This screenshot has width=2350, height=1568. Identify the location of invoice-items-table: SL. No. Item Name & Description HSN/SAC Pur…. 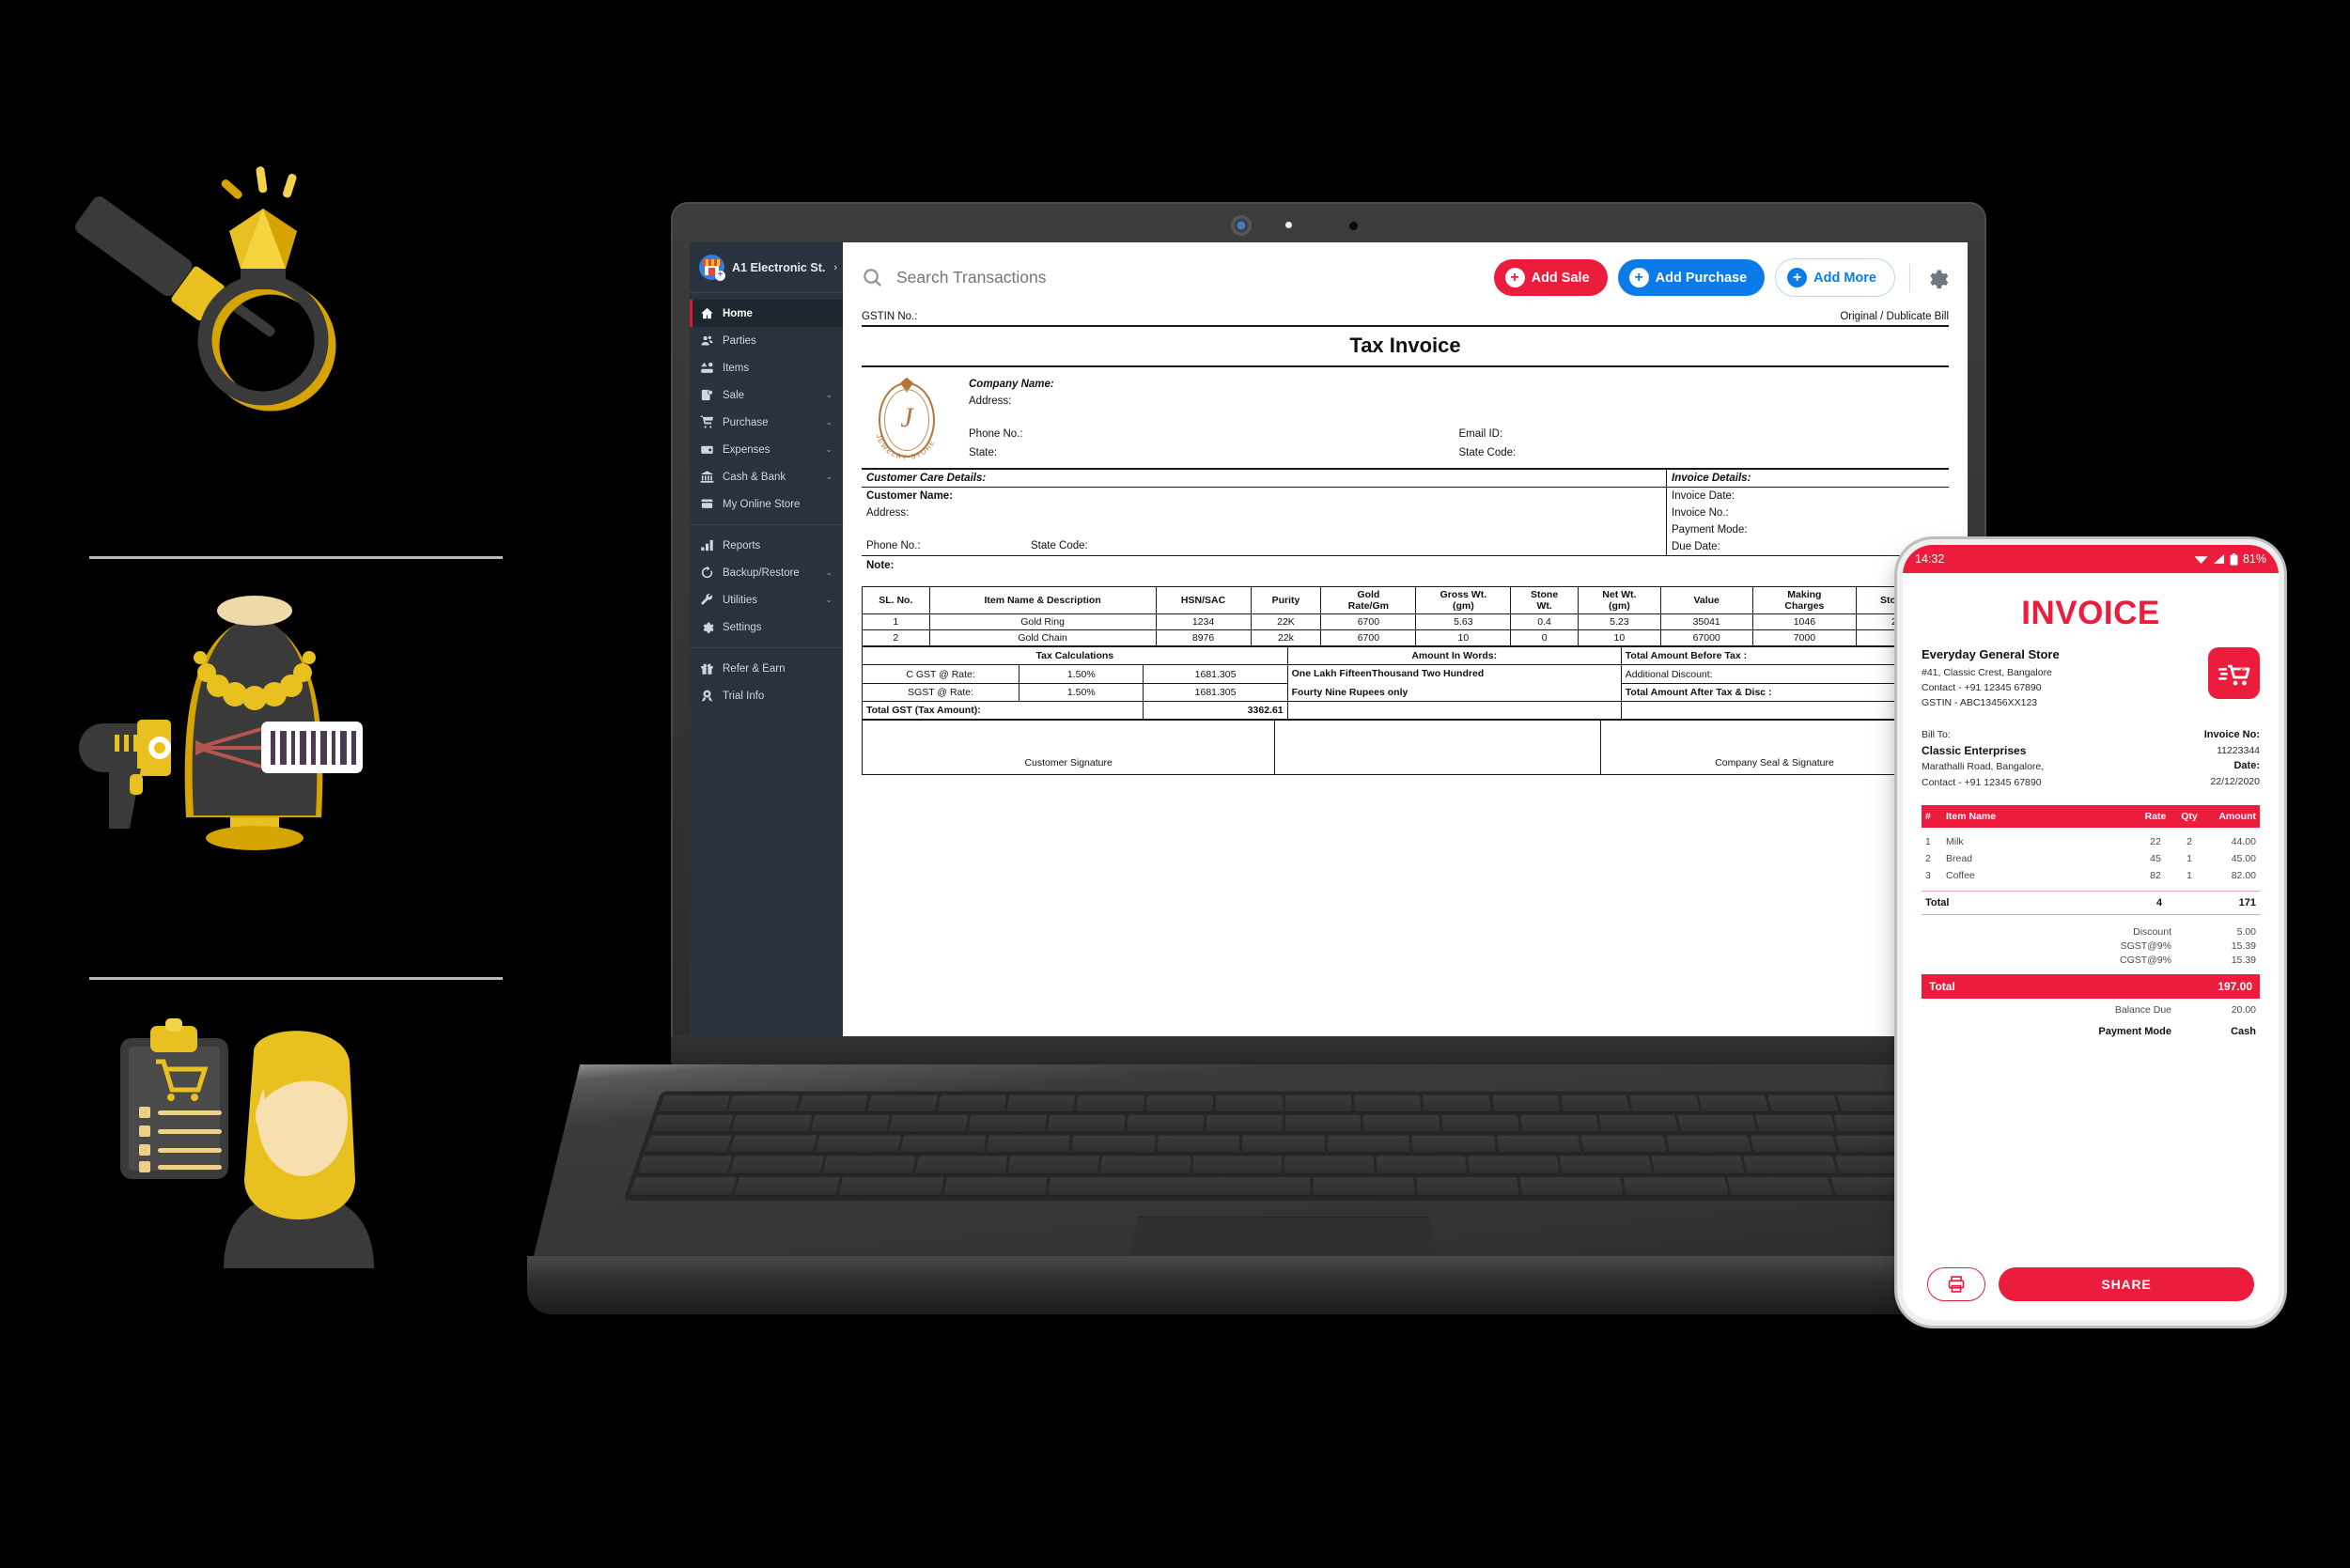
(1405, 616).